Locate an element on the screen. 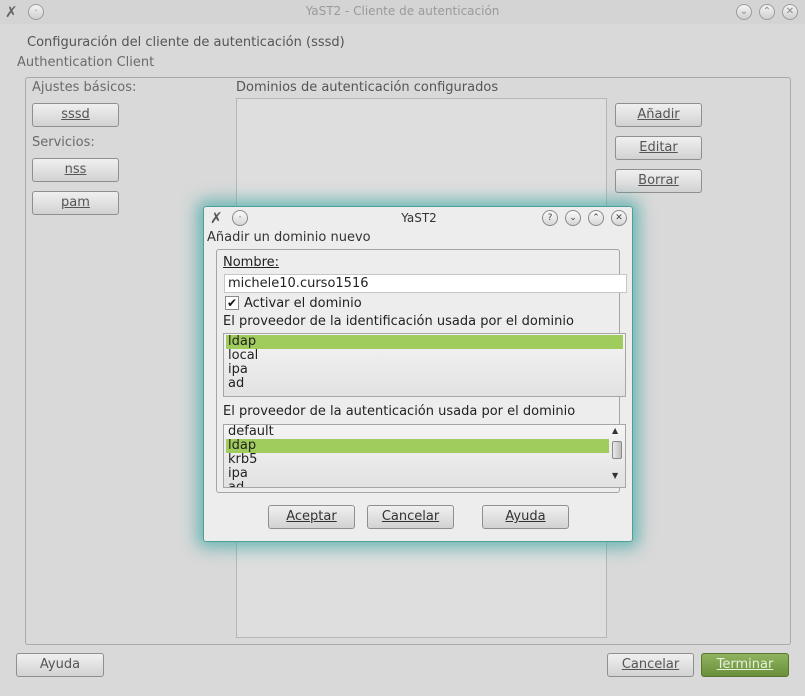 The image size is (805, 696). add-domain-button: Añadir is located at coordinates (658, 115).